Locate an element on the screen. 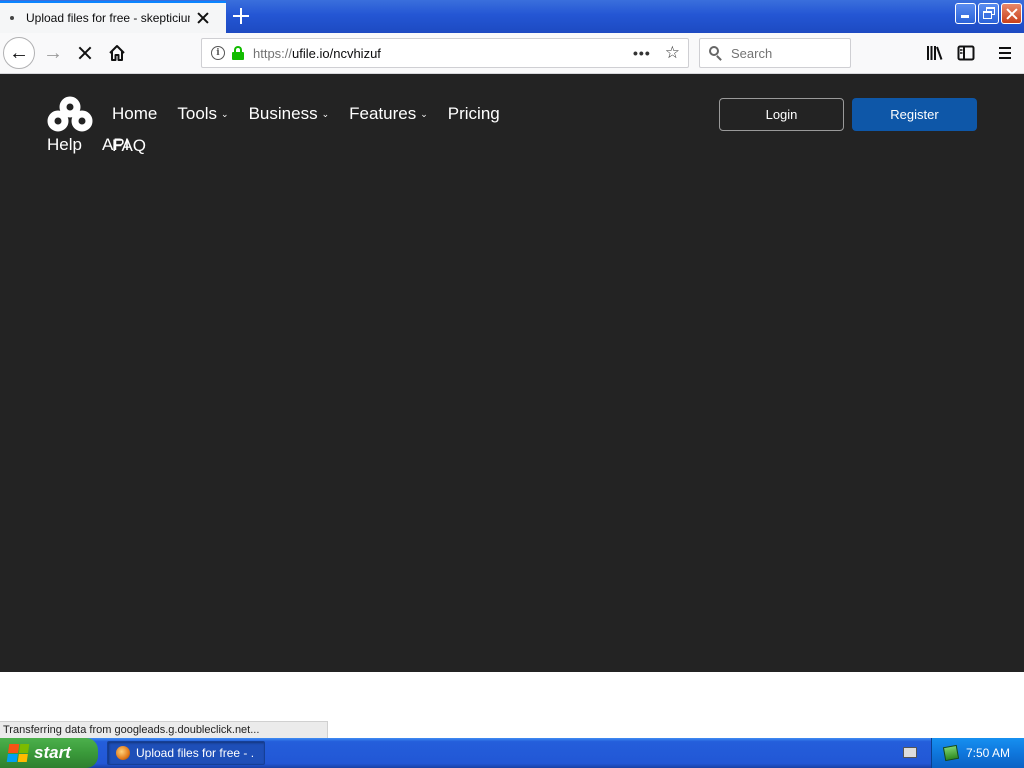  search-icon is located at coordinates (716, 53).